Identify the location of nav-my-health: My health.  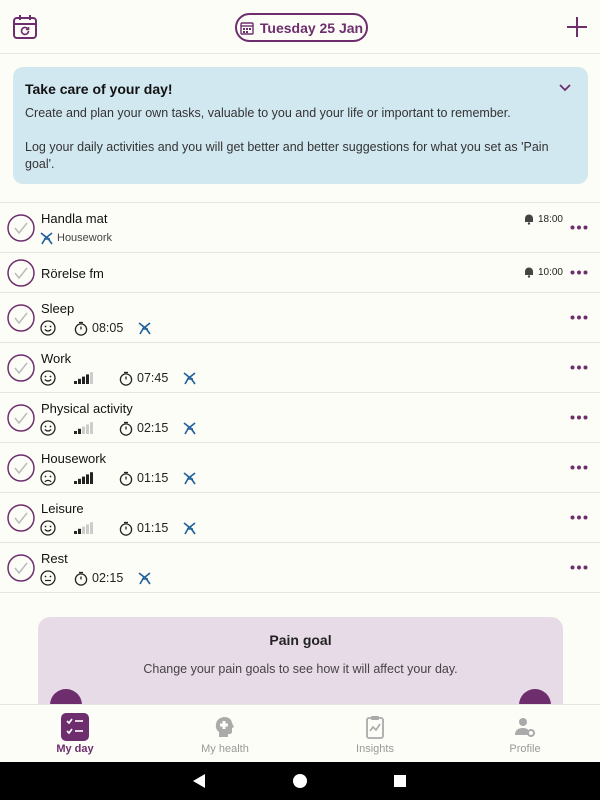
(225, 733).